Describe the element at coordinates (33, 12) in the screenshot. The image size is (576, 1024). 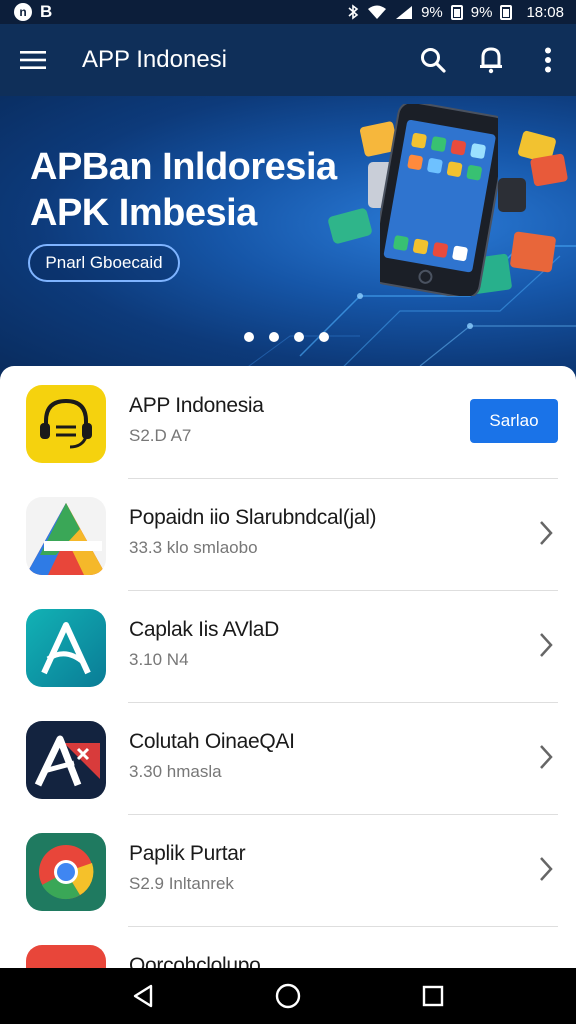
I see `status-left: n B` at that location.